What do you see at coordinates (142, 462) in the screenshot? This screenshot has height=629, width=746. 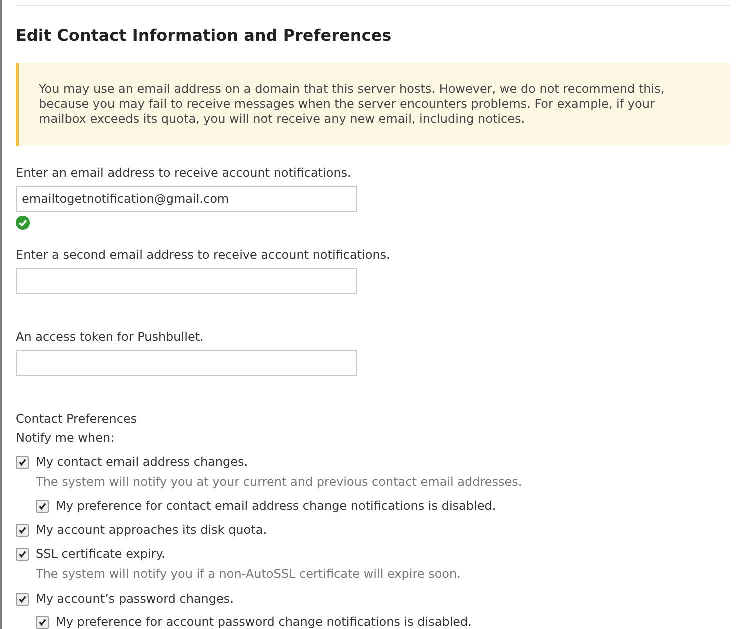 I see `option-label: My contact email address changes.` at bounding box center [142, 462].